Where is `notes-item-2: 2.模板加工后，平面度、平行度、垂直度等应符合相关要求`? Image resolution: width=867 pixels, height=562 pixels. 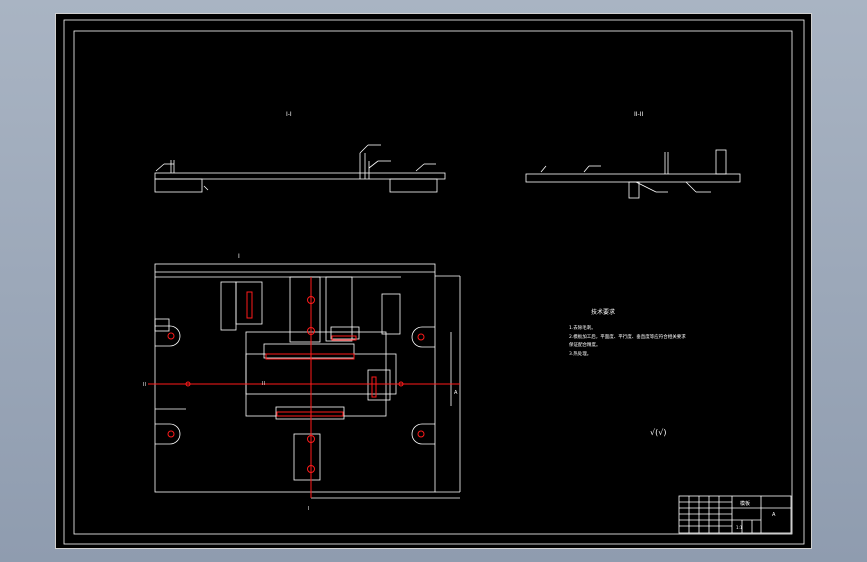 notes-item-2: 2.模板加工后，平面度、平行度、垂直度等应符合相关要求 is located at coordinates (627, 336).